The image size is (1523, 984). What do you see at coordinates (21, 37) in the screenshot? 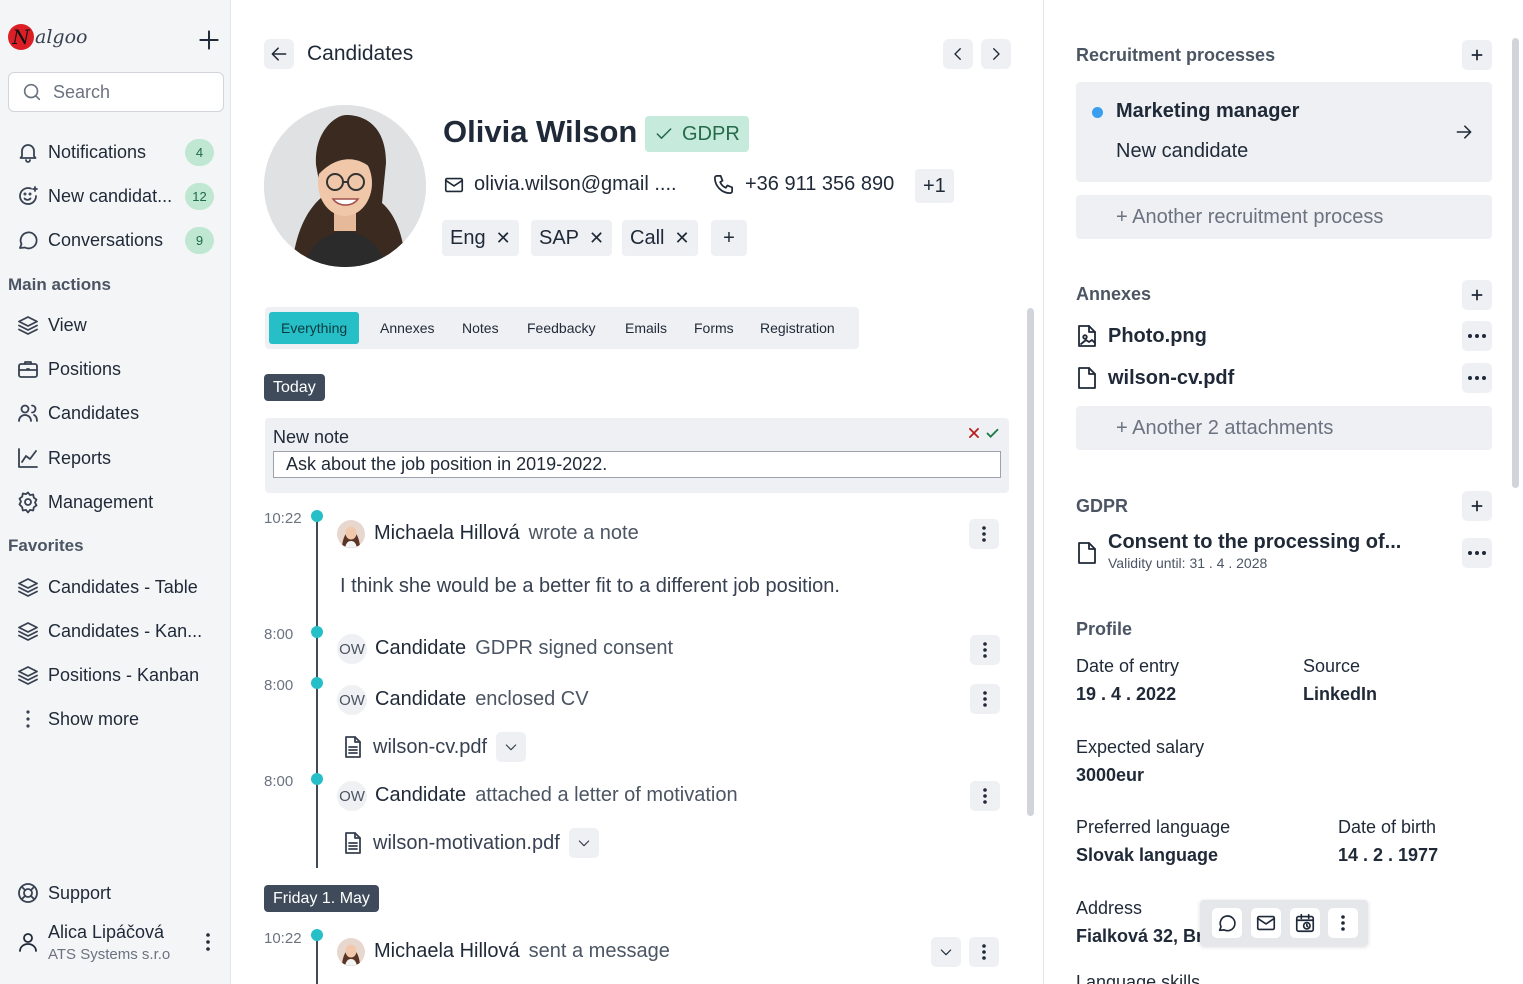
I see `logo-mark: N` at bounding box center [21, 37].